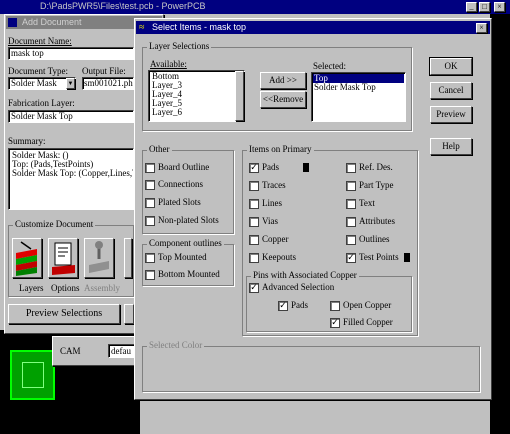  I want to click on connections-checkbox, so click(150, 185).